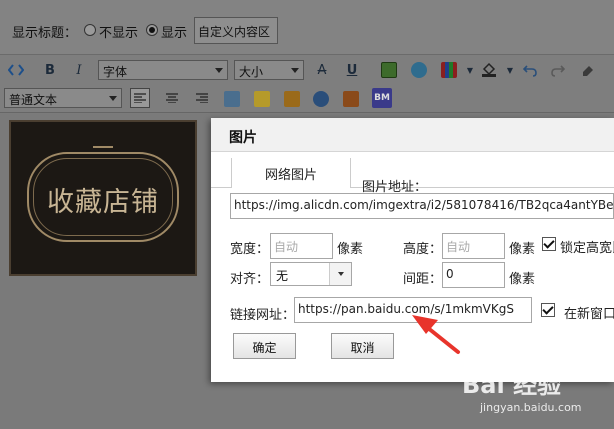  What do you see at coordinates (115, 72) in the screenshot?
I see `font-family-select-label: 字体` at bounding box center [115, 72].